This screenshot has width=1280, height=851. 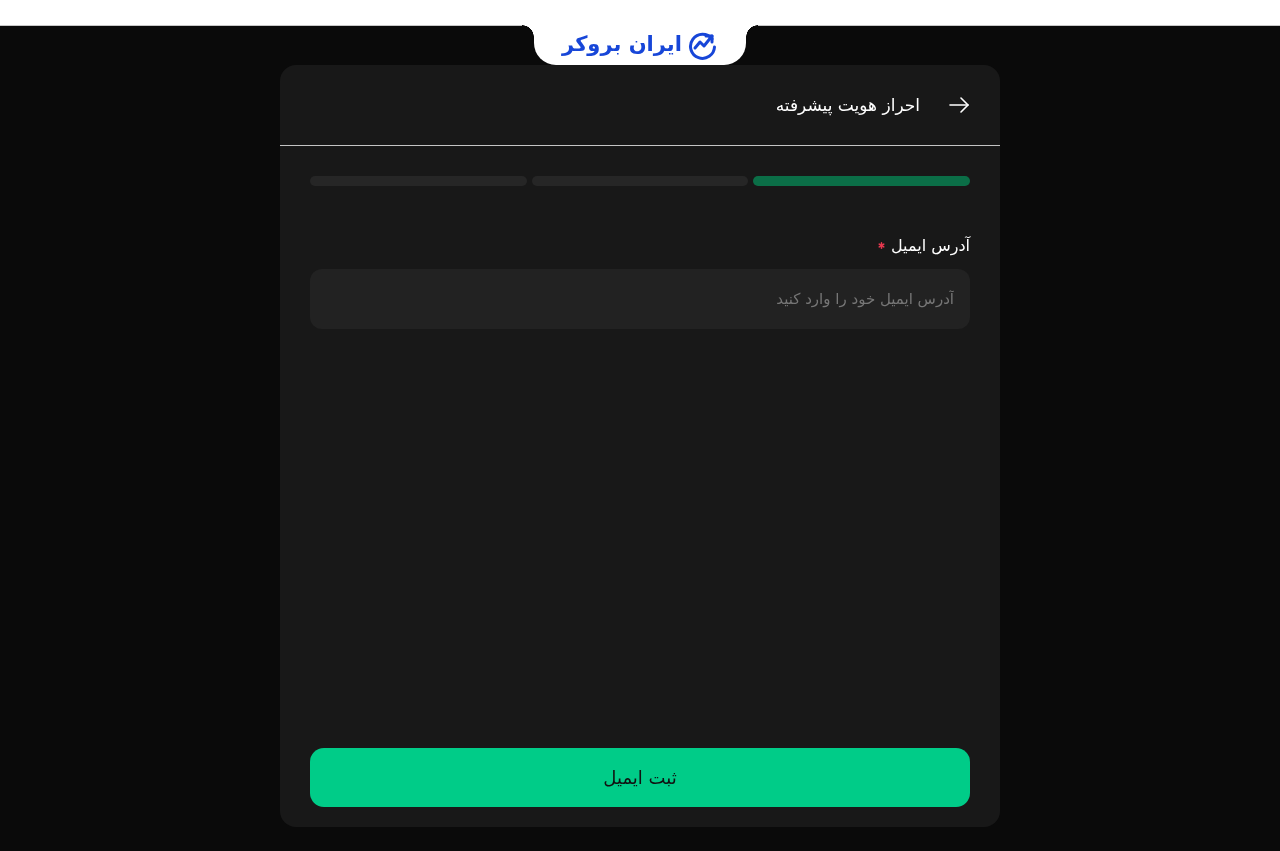 I want to click on arrow-right-icon, so click(x=959, y=105).